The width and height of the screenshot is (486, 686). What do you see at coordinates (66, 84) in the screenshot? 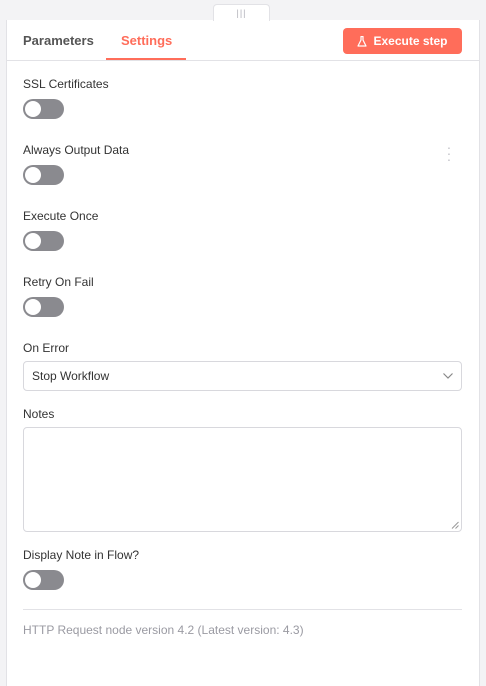
I see `ssl-certificates-label: SSL Certificates` at bounding box center [66, 84].